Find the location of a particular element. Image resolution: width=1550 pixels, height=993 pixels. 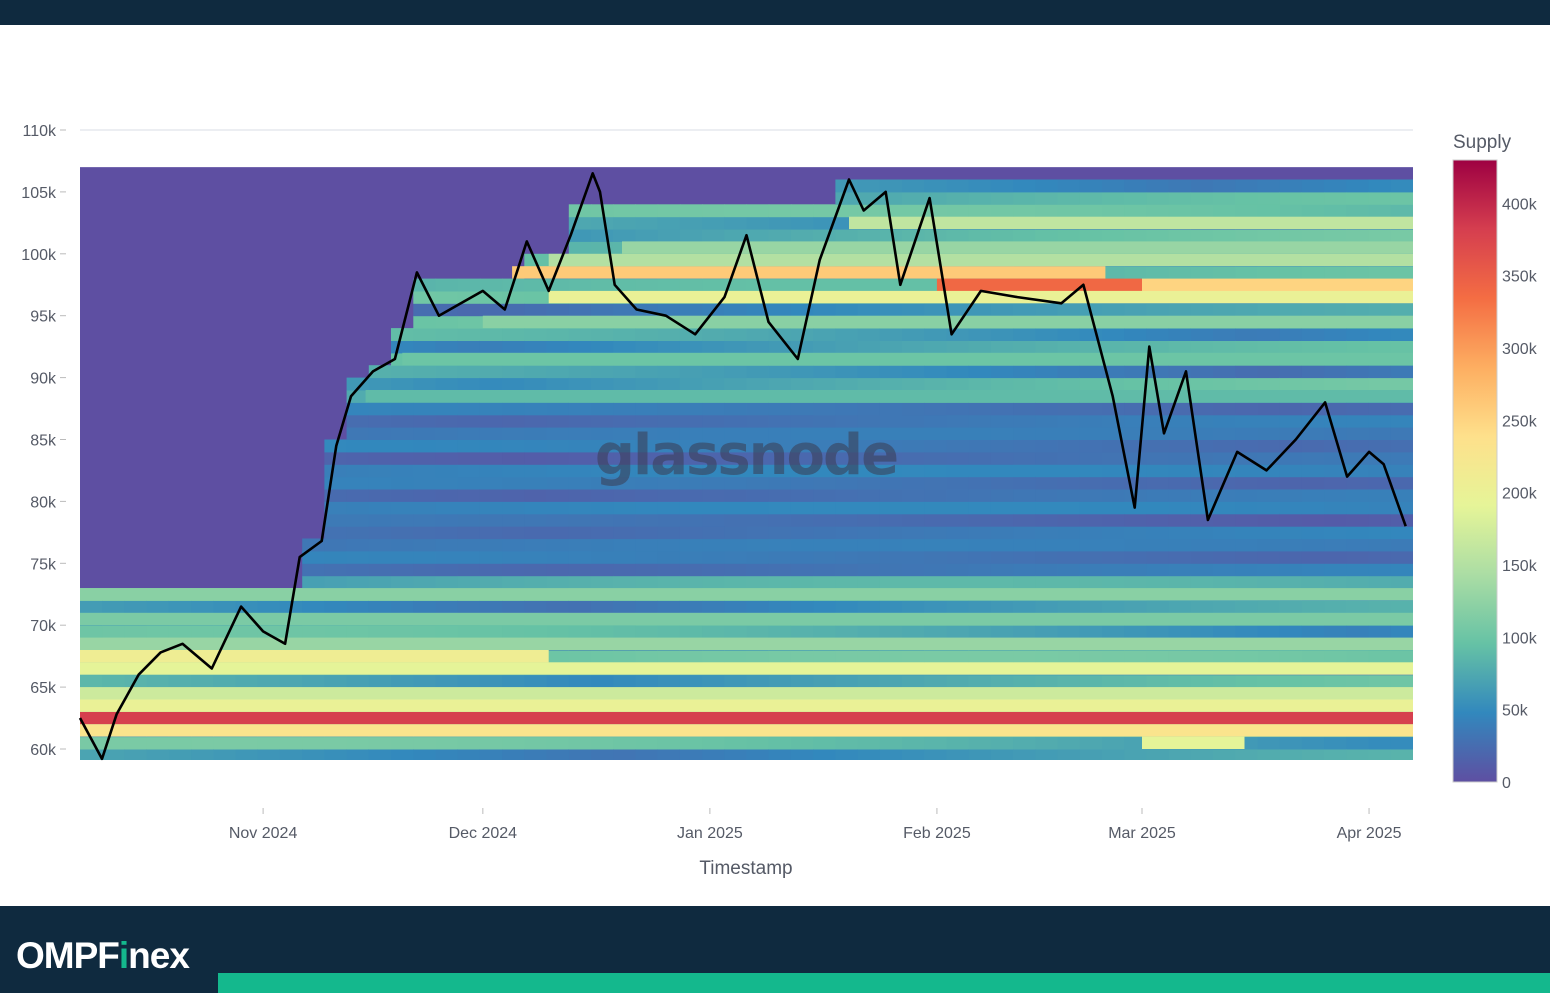

y-tick-label: 110k is located at coordinates (39, 131).